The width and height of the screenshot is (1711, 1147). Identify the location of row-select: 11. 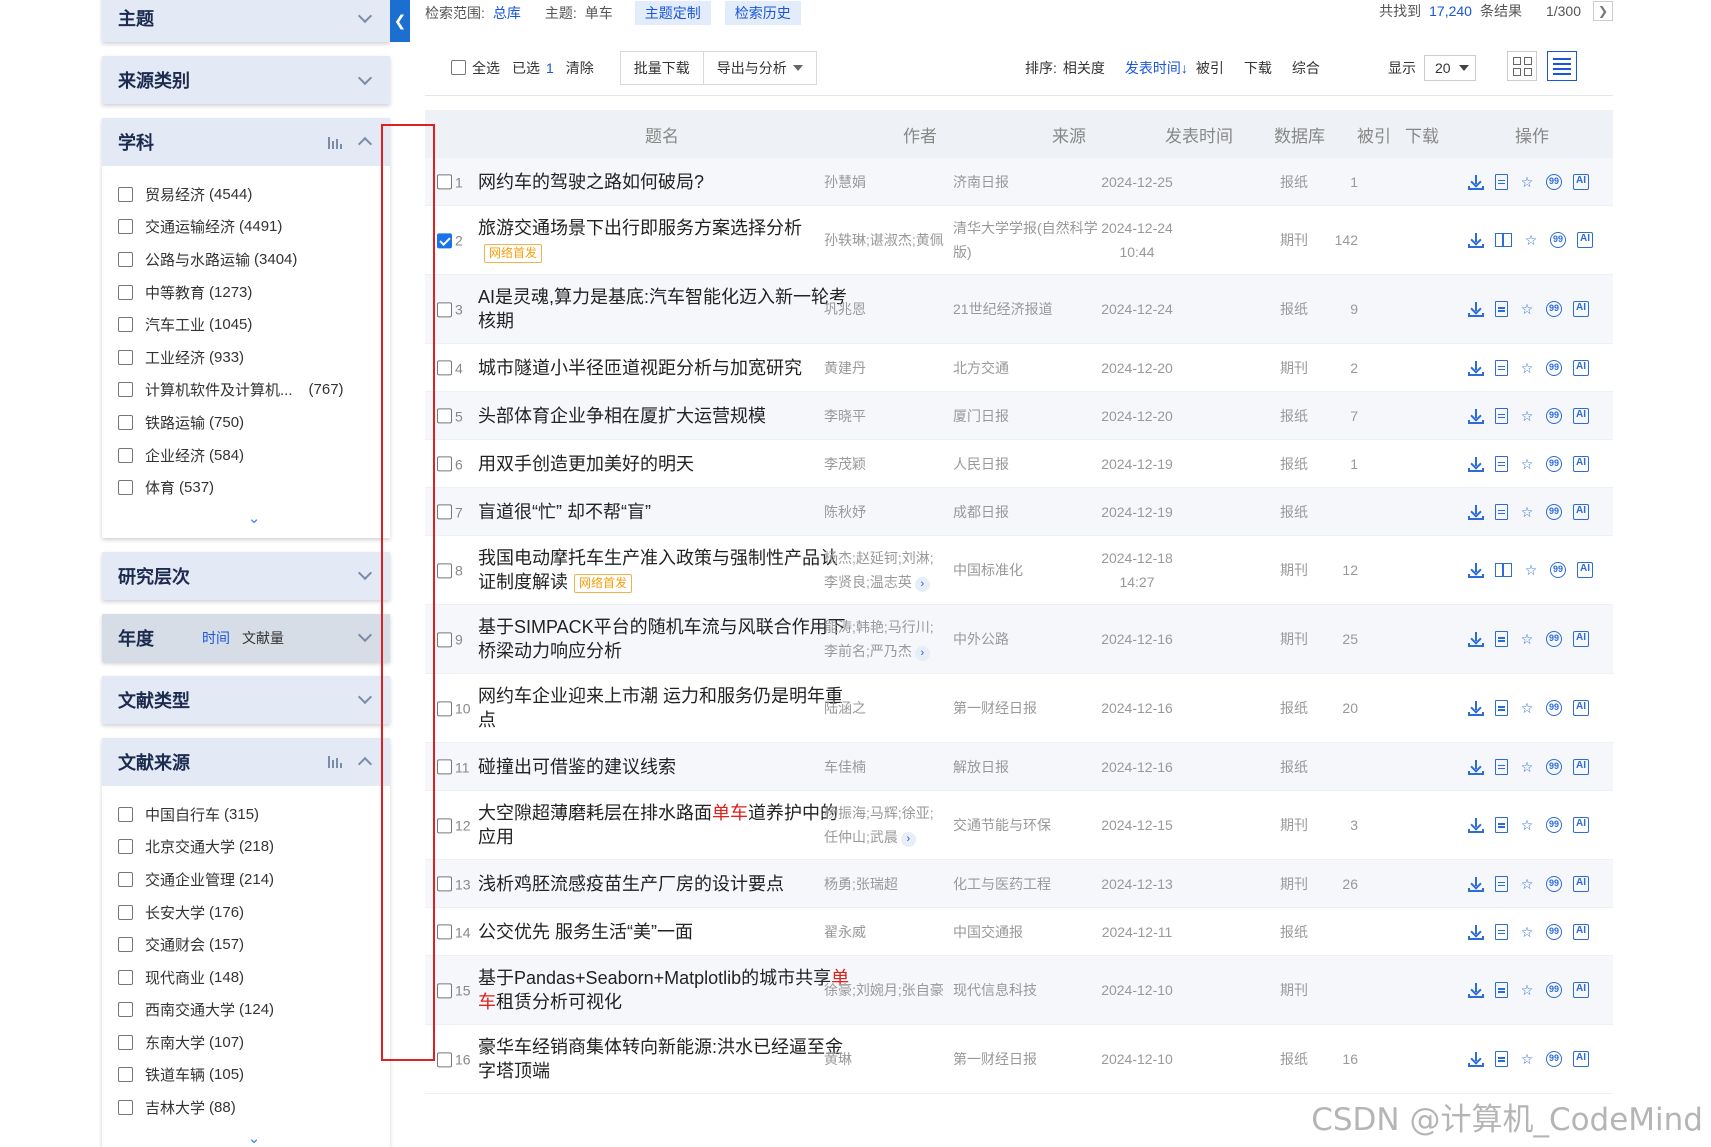
(453, 766).